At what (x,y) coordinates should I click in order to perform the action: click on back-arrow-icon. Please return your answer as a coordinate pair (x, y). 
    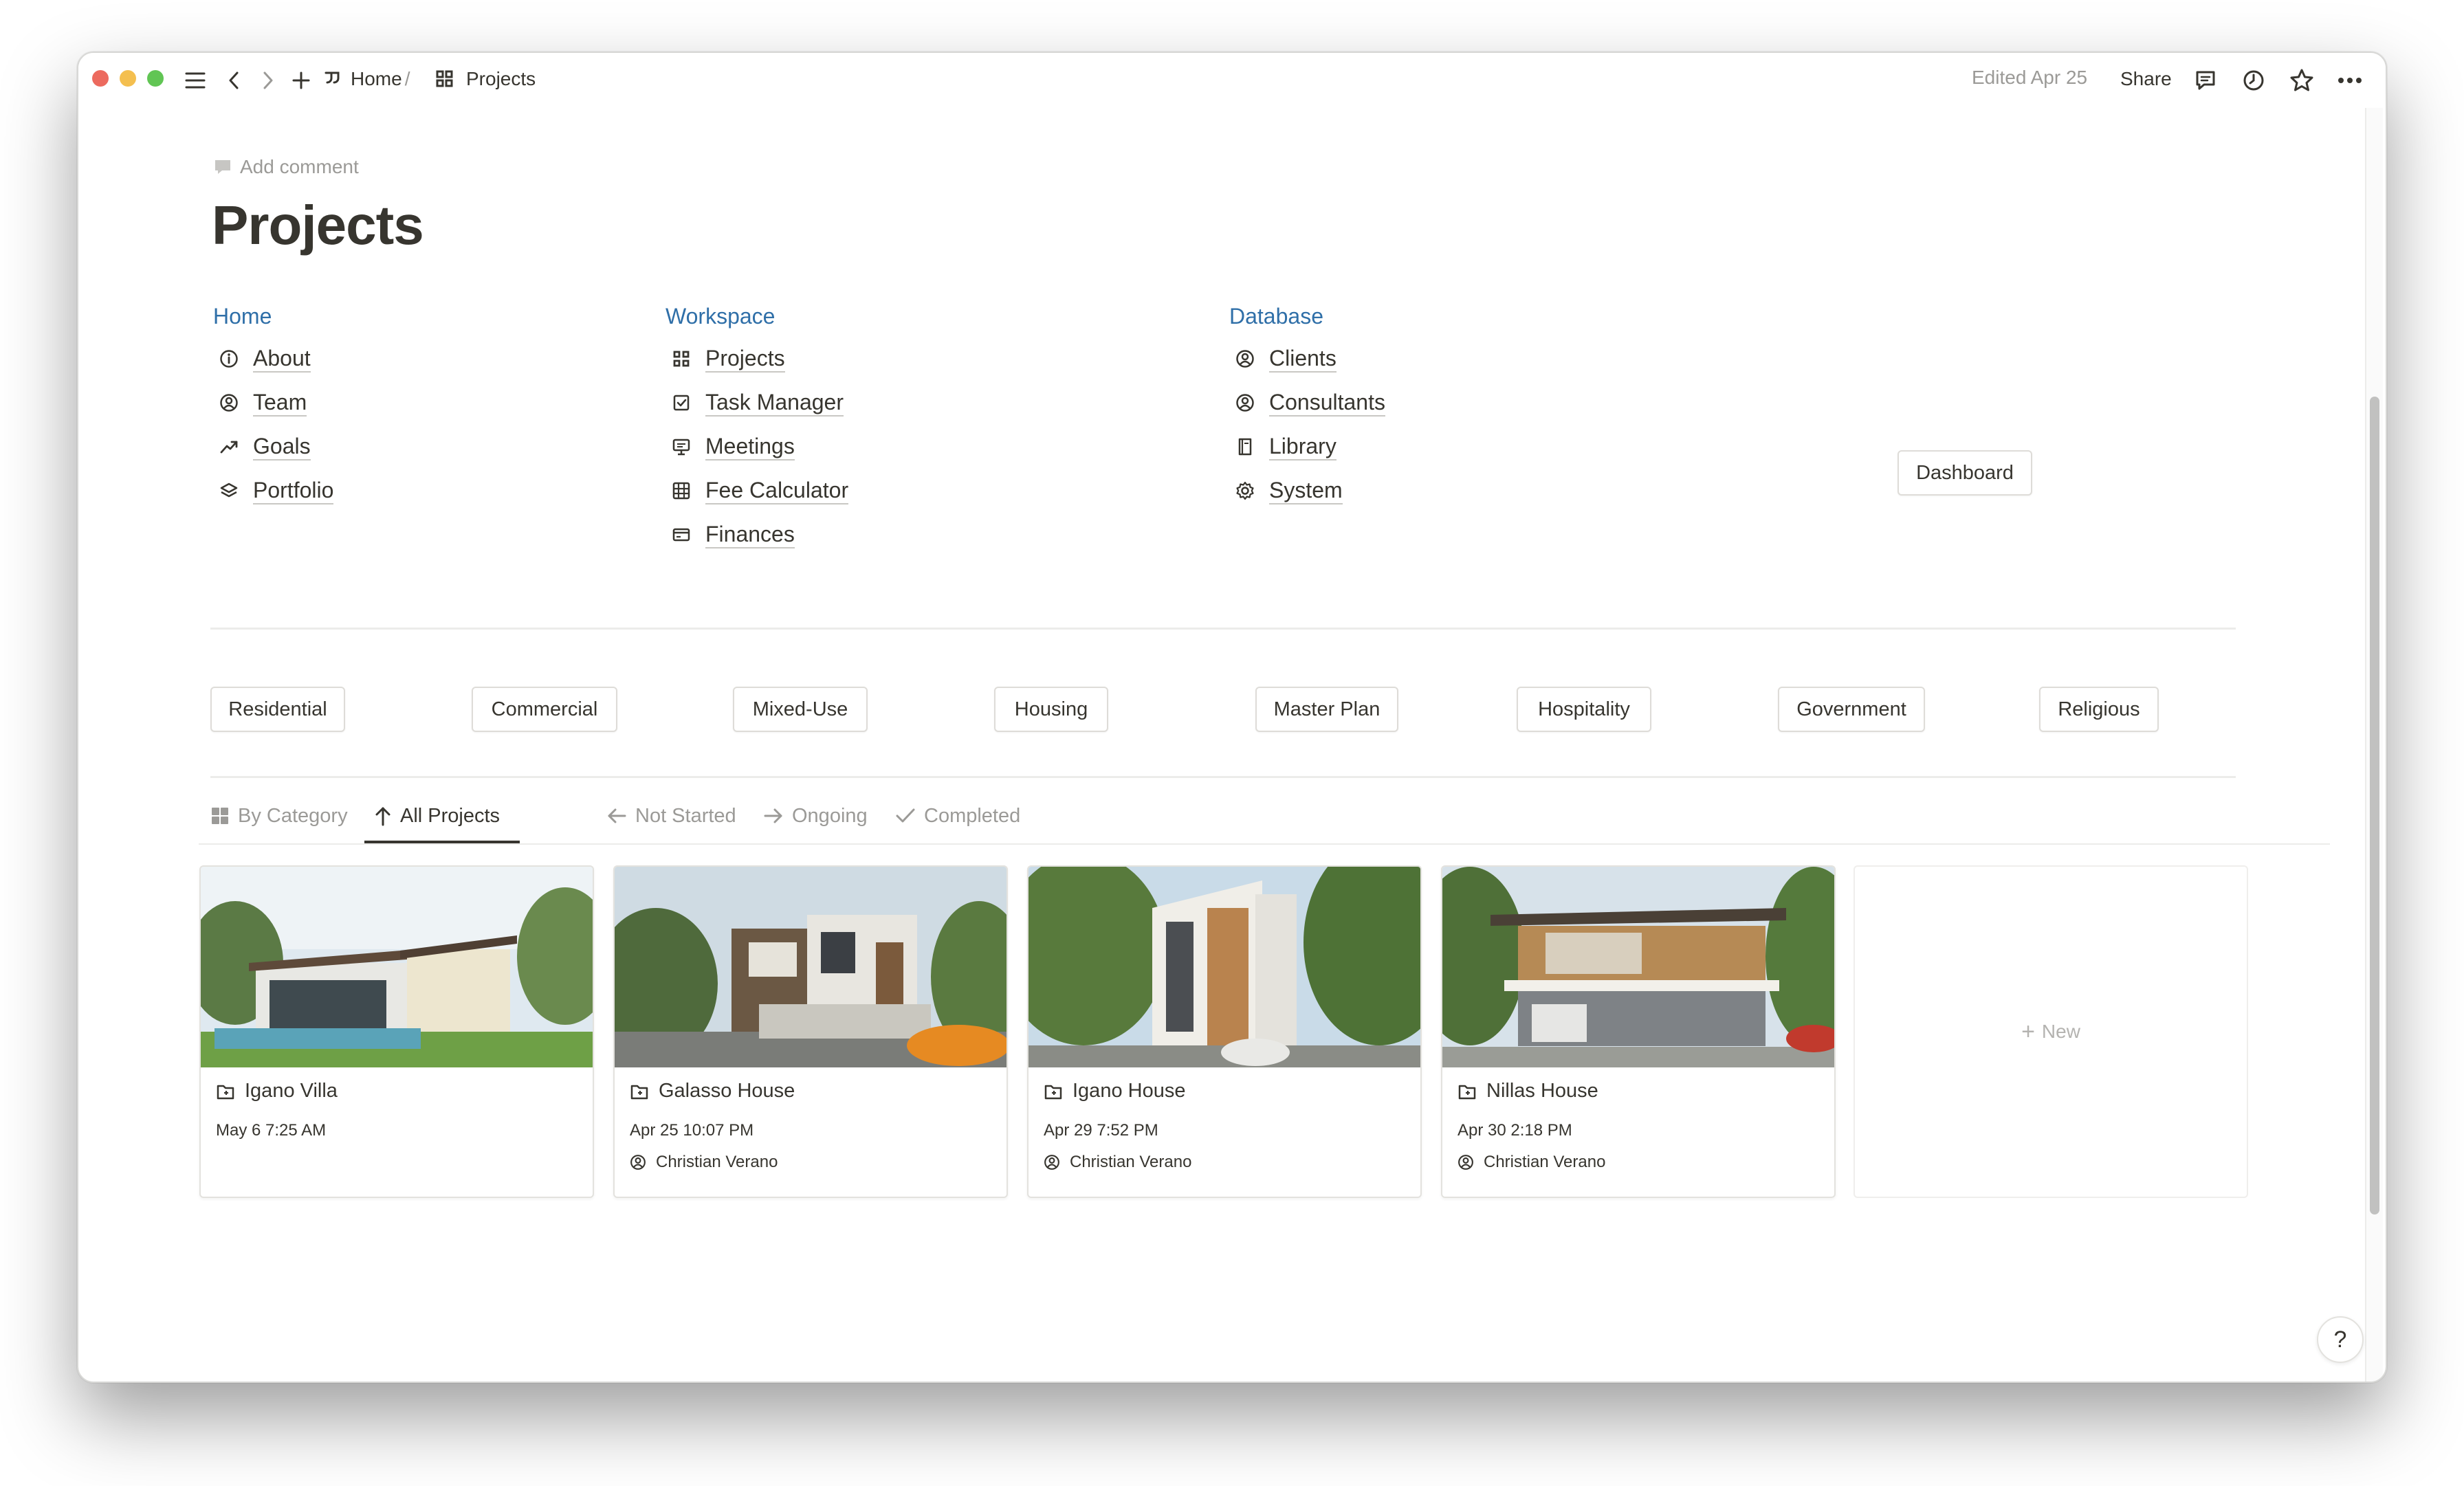
    Looking at the image, I should click on (234, 80).